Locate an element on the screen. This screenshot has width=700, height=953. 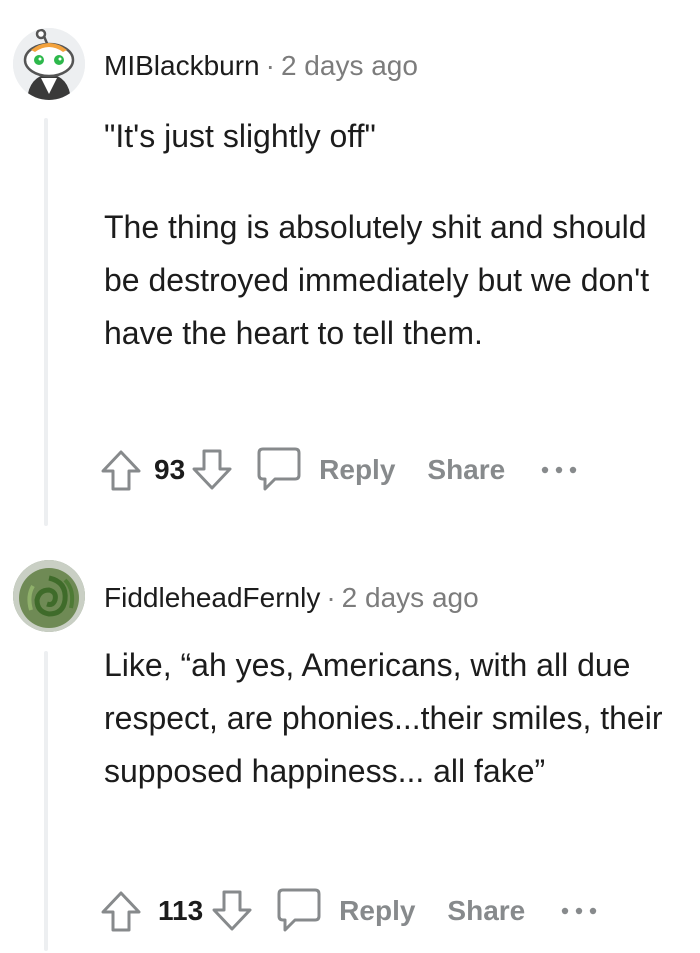
comment-actions: 93 Reply Share is located at coordinates (338, 470).